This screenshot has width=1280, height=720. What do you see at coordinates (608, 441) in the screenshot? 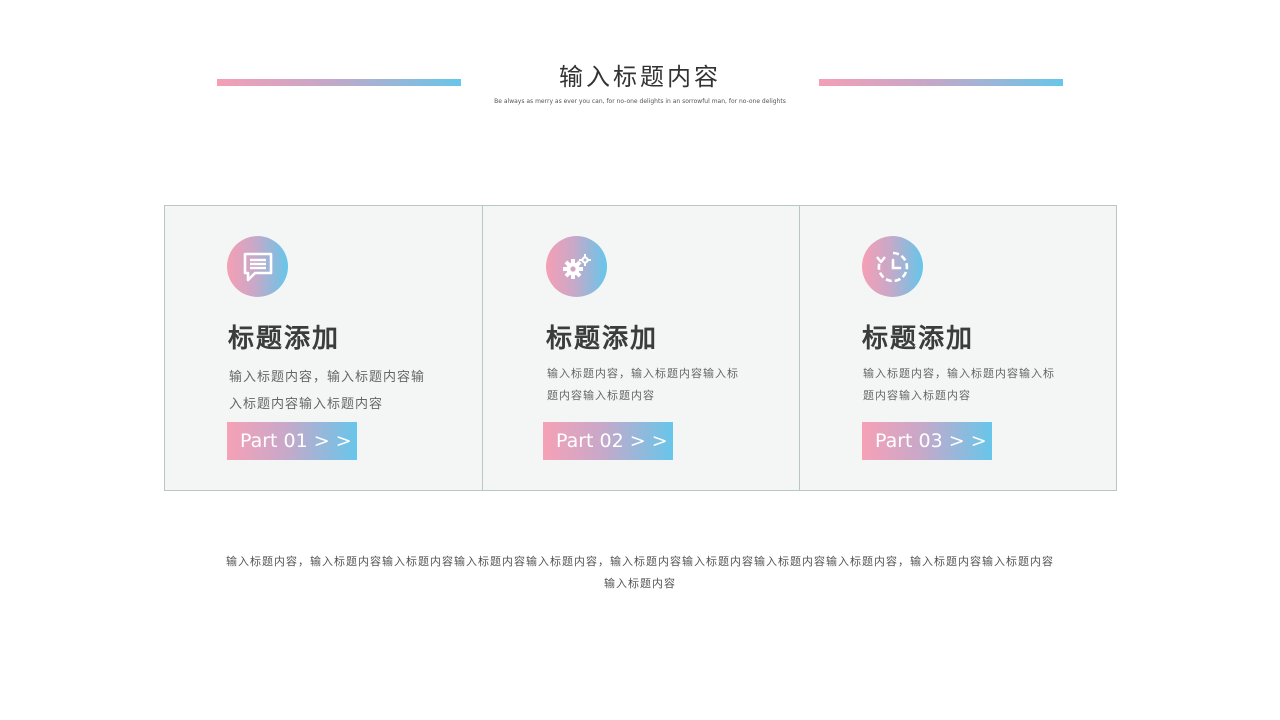
I see `part-02-button: Part 02 > >` at bounding box center [608, 441].